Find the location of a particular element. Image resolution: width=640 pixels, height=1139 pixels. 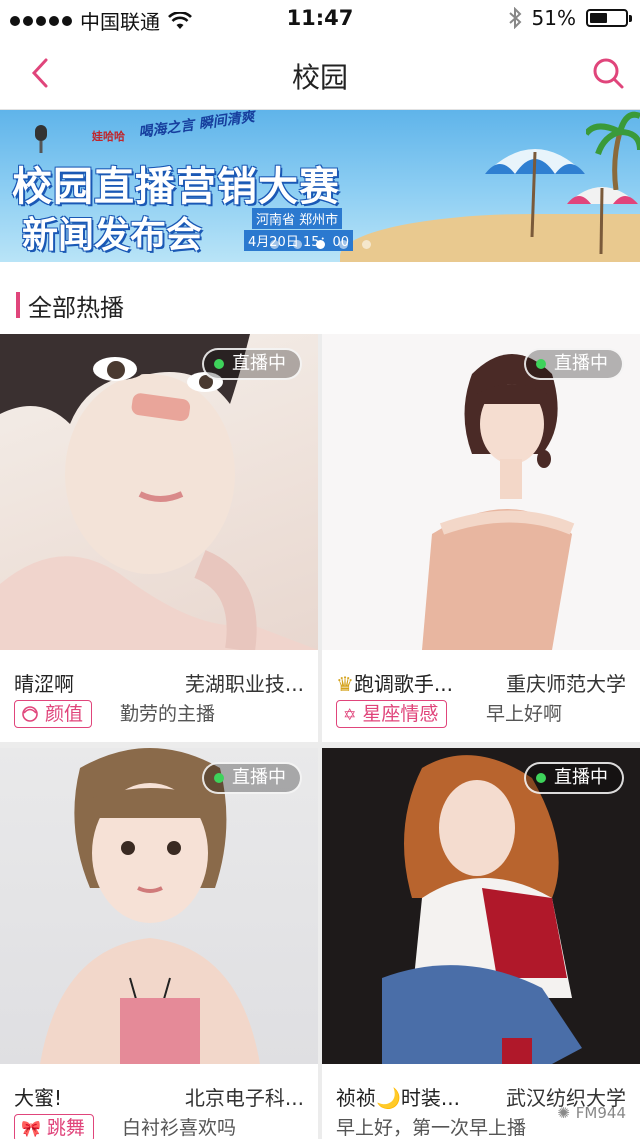

section-header: 全部热播 is located at coordinates (320, 298).